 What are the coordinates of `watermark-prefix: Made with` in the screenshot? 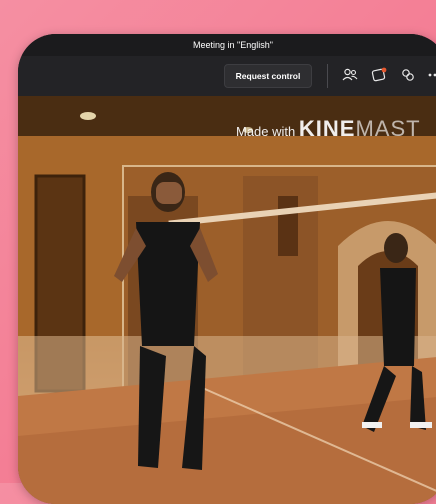 It's located at (267, 131).